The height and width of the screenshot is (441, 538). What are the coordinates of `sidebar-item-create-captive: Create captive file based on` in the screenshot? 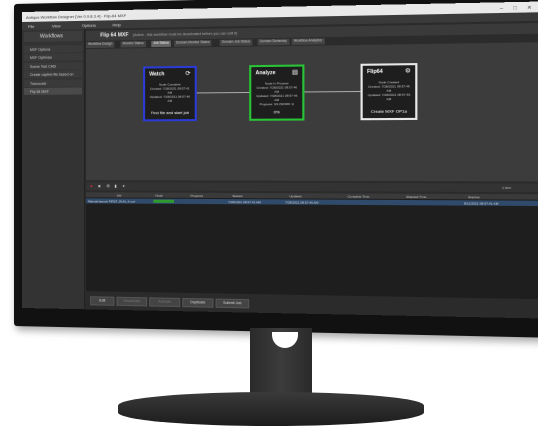 It's located at (53, 74).